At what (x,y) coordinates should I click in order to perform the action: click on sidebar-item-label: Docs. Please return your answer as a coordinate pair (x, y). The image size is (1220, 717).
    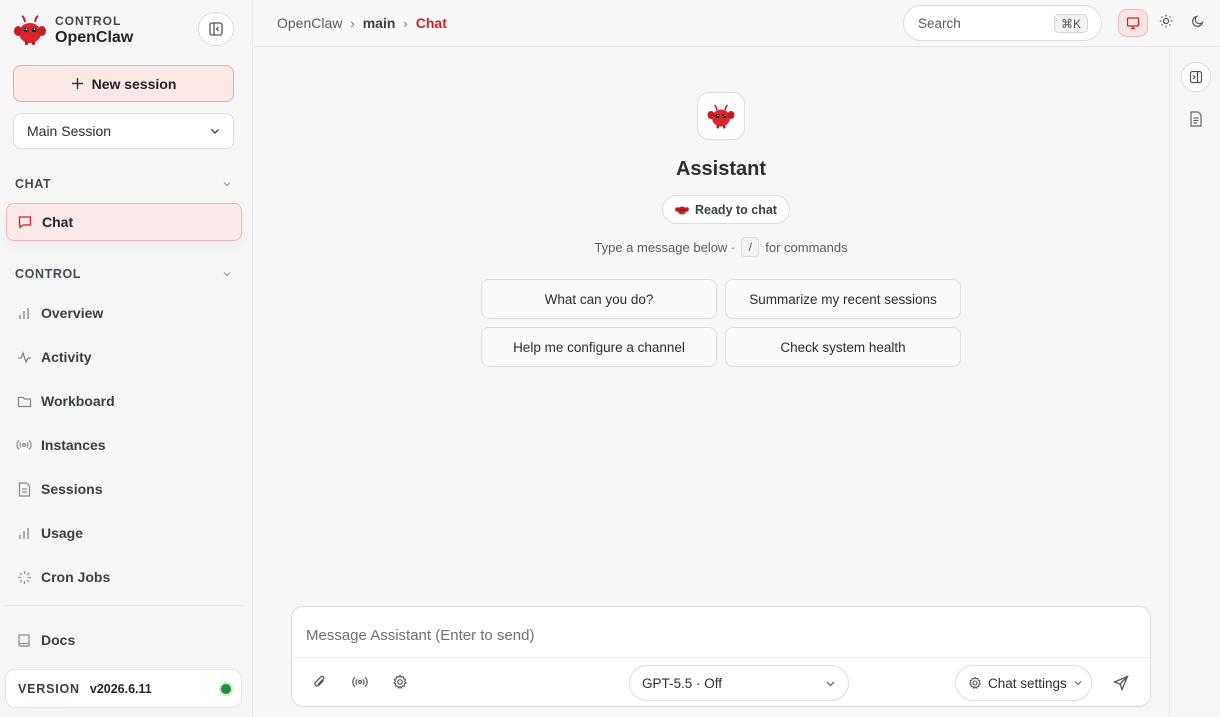
    Looking at the image, I should click on (58, 640).